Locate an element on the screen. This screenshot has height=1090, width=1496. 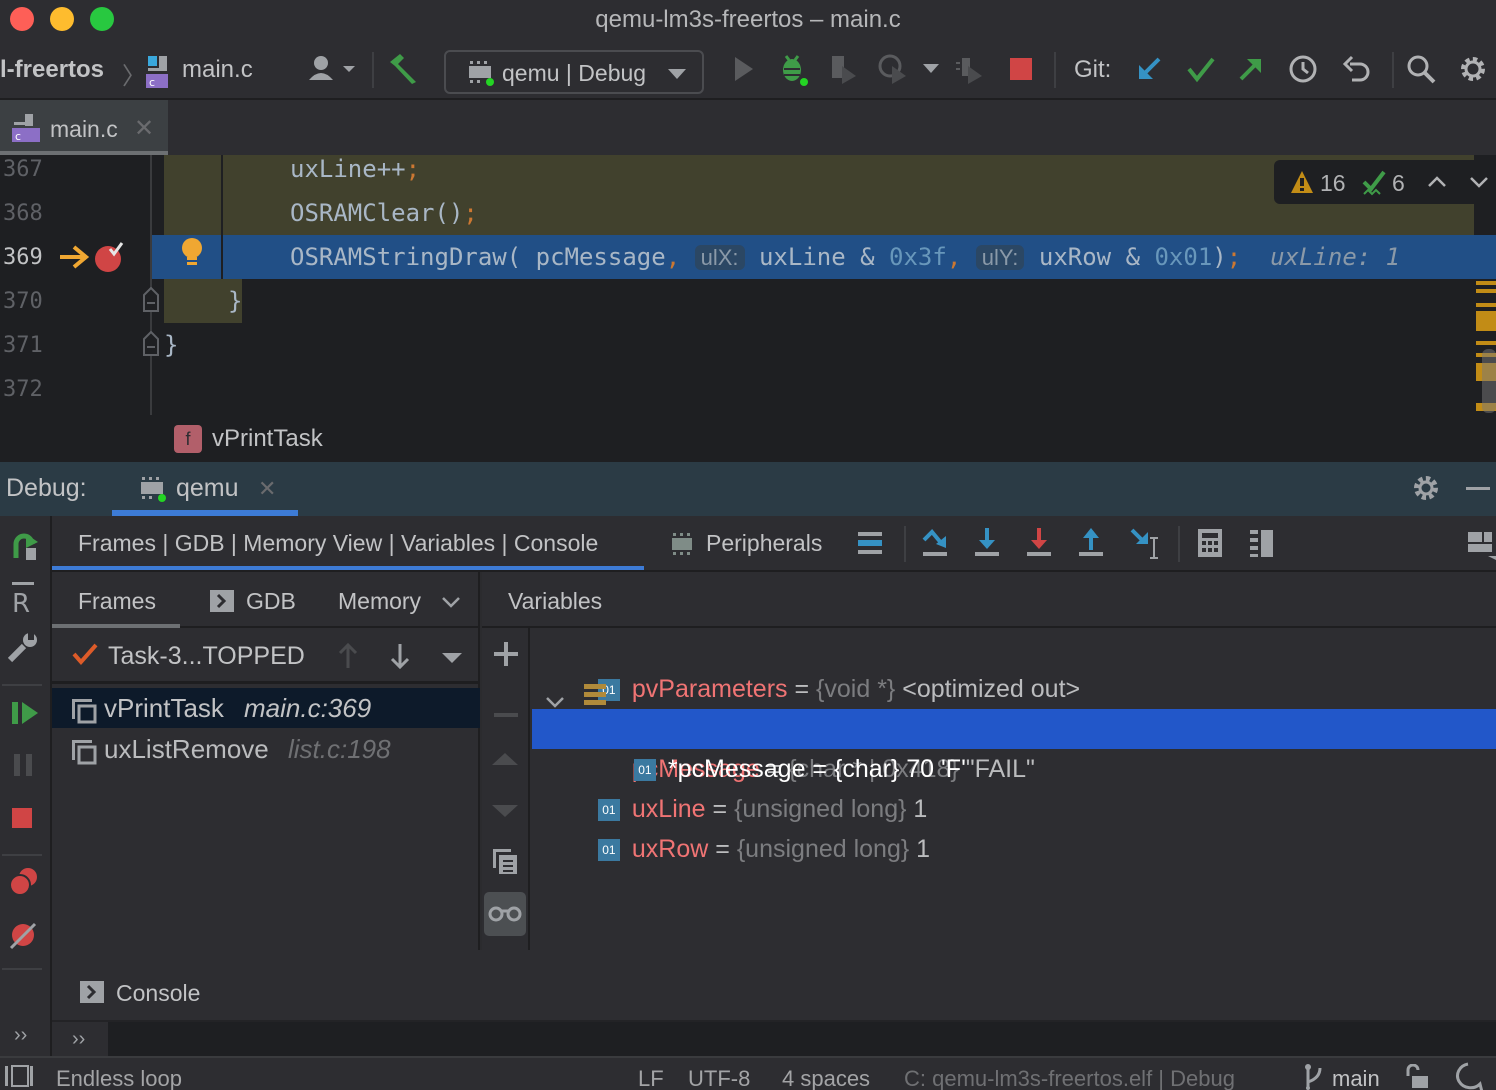
variable-row: pcMessage = {char * | 0x418} "FAIL" is located at coordinates (1014, 726).